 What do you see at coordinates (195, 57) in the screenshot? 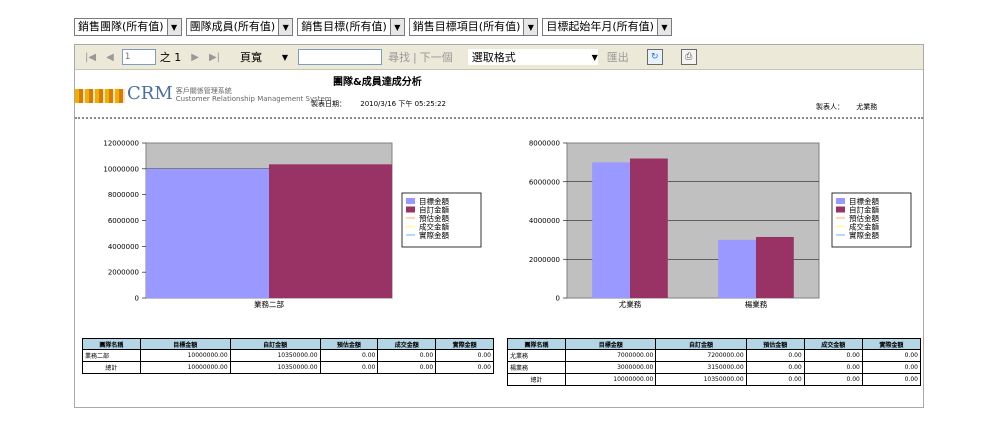
I see `next-page-icon: ▶` at bounding box center [195, 57].